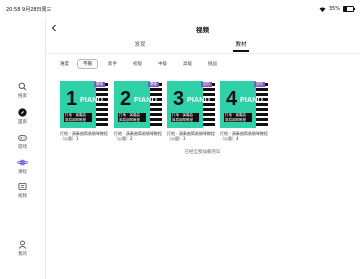  What do you see at coordinates (23, 86) in the screenshot?
I see `search-icon` at bounding box center [23, 86].